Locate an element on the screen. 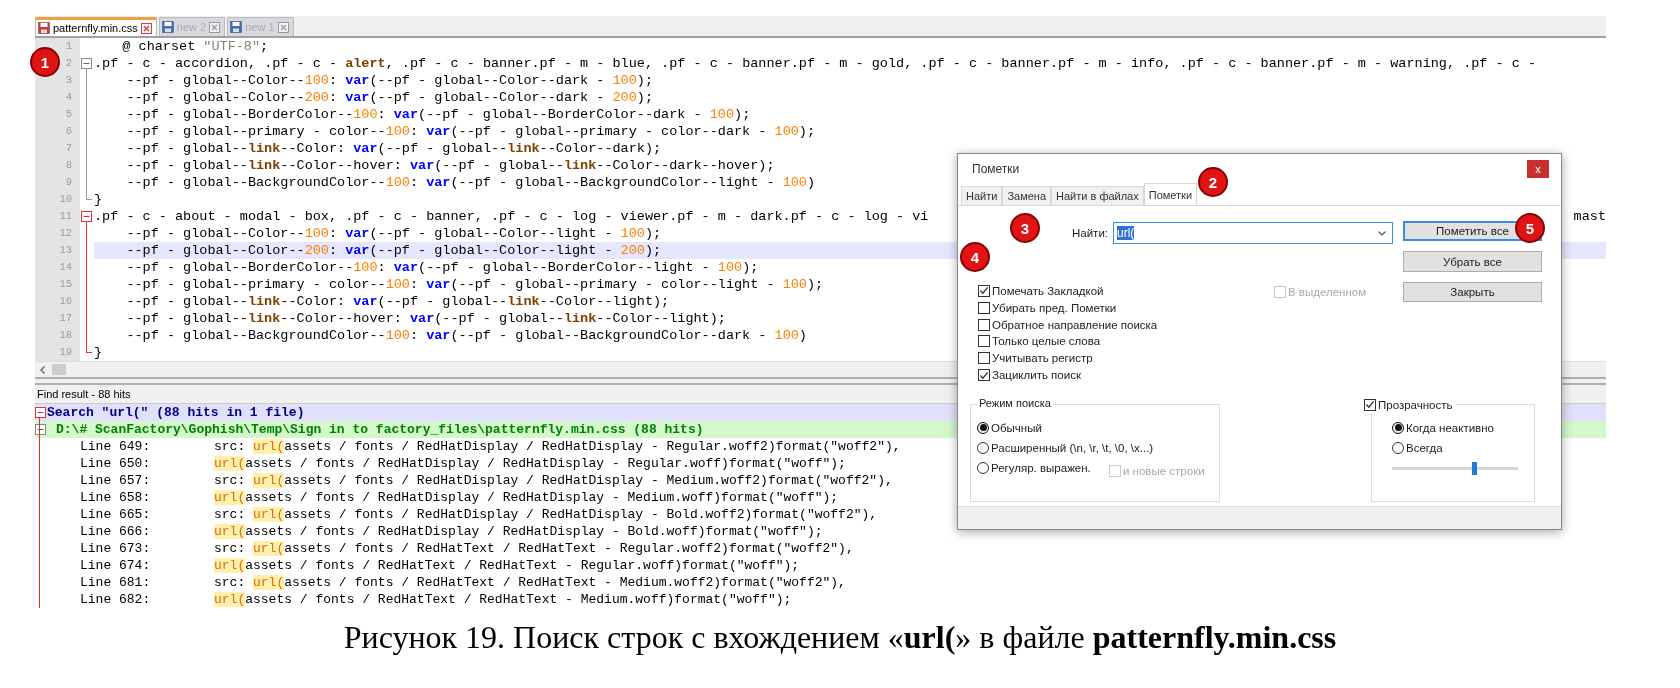  slider-thumb is located at coordinates (1474, 468).